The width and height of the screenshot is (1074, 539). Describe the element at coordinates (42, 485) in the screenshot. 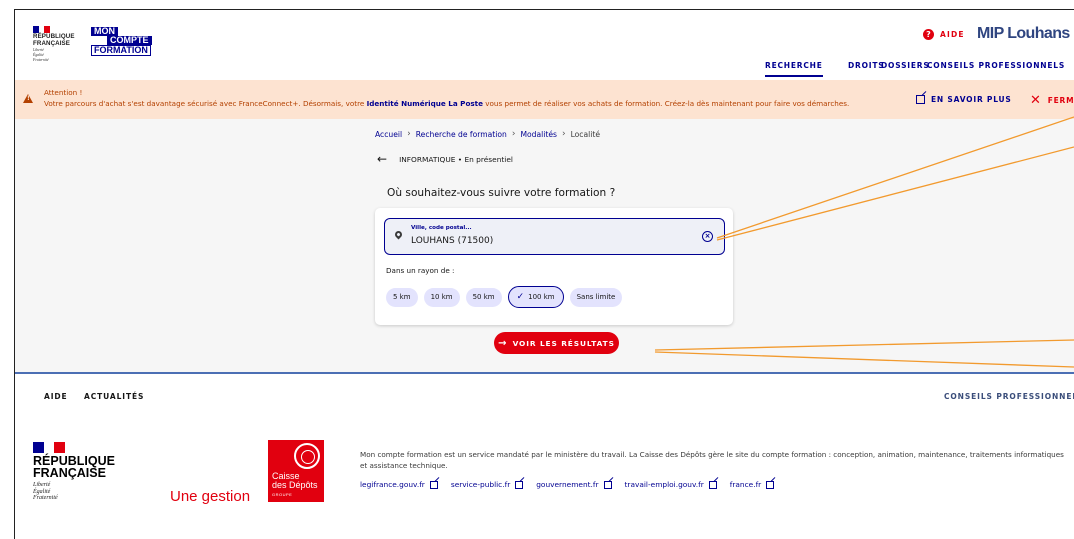

I see `footer-rf-motto-1: Liberté` at that location.